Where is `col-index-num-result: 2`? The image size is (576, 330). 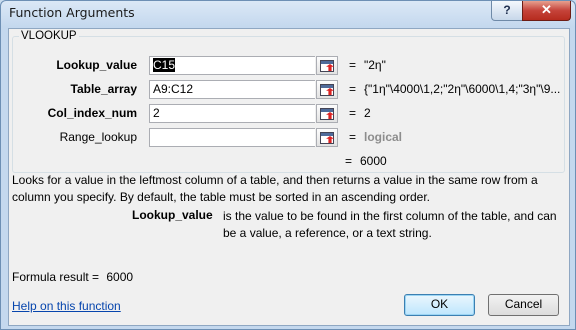
col-index-num-result: 2 is located at coordinates (367, 113).